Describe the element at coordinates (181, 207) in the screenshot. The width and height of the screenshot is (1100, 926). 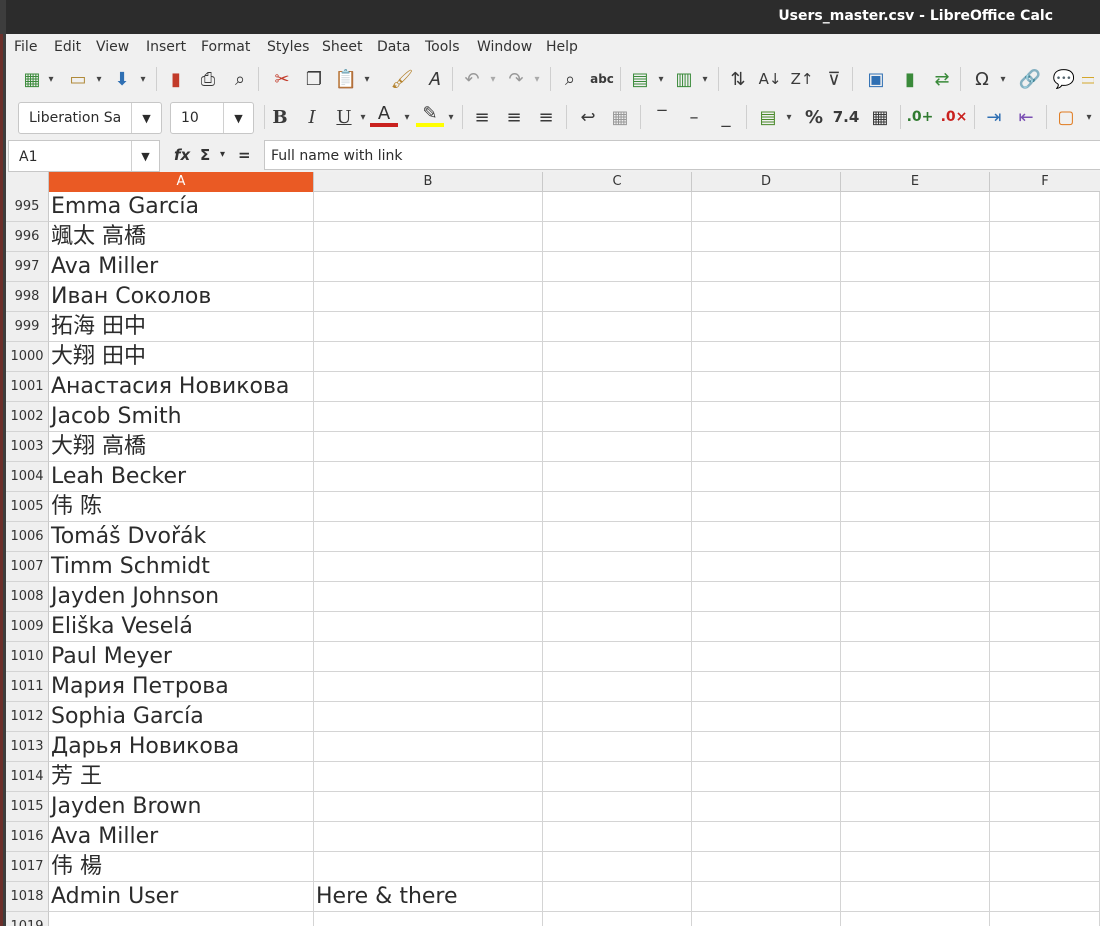
I see `grid-cell: Emma García` at that location.